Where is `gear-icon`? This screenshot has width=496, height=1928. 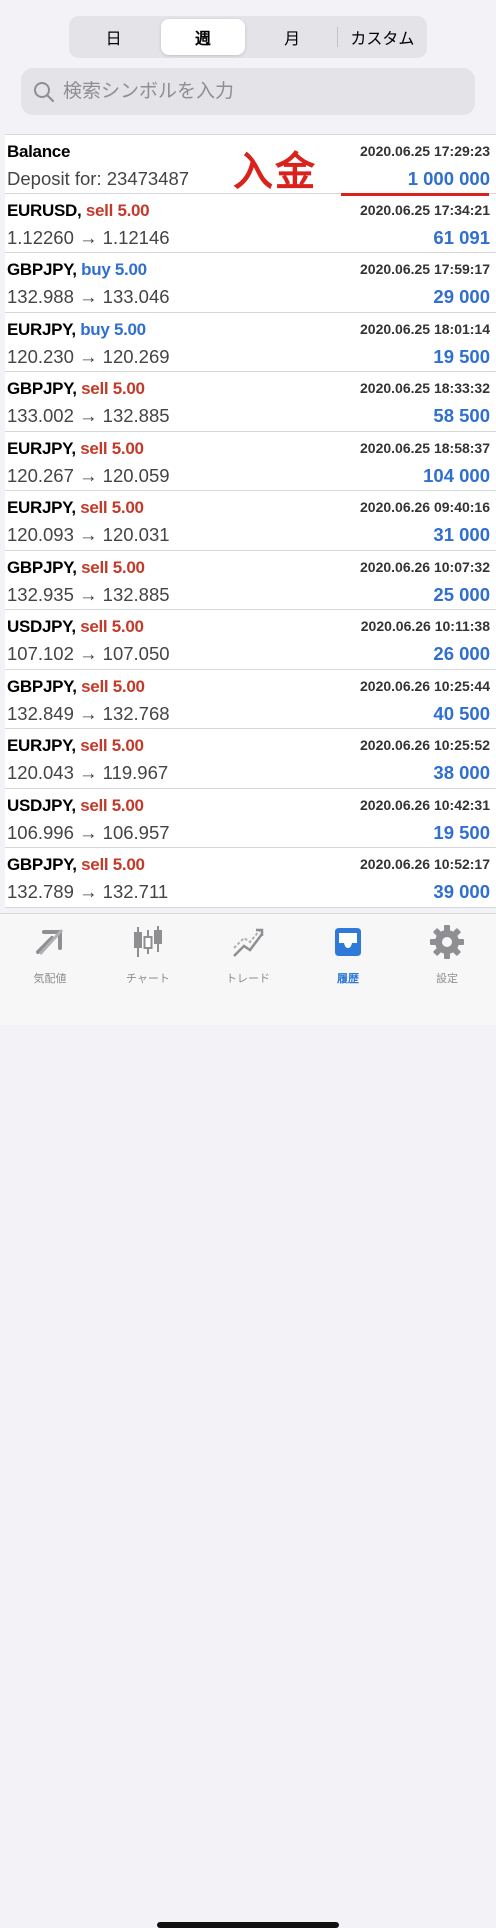 gear-icon is located at coordinates (447, 942).